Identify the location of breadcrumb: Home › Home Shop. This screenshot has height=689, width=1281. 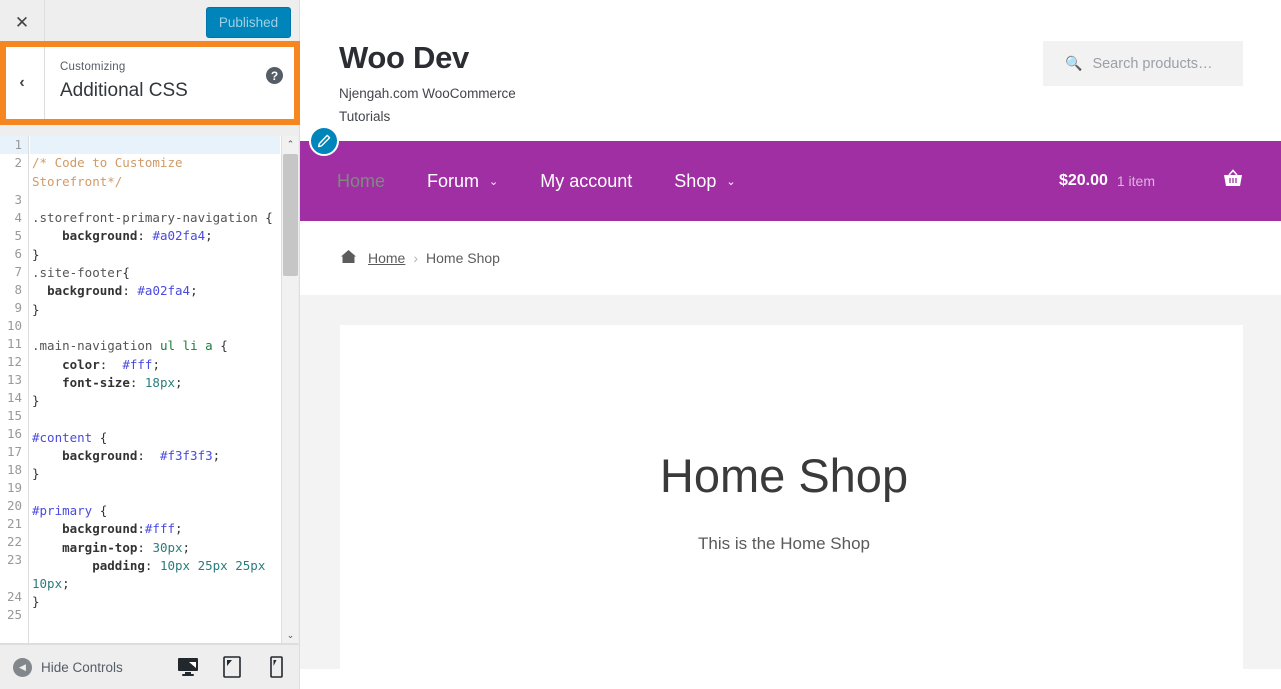
(790, 258).